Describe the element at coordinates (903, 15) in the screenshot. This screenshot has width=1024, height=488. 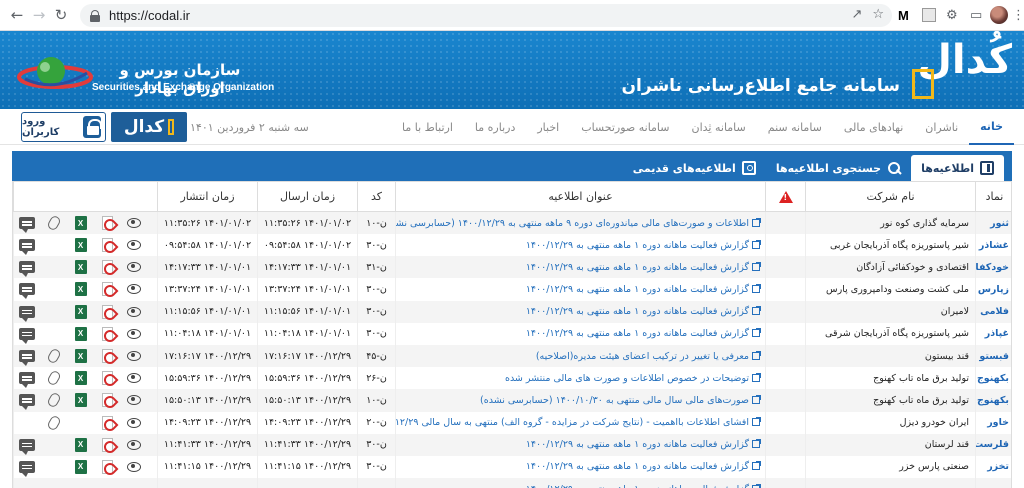
I see `extension-m-icon: M` at that location.